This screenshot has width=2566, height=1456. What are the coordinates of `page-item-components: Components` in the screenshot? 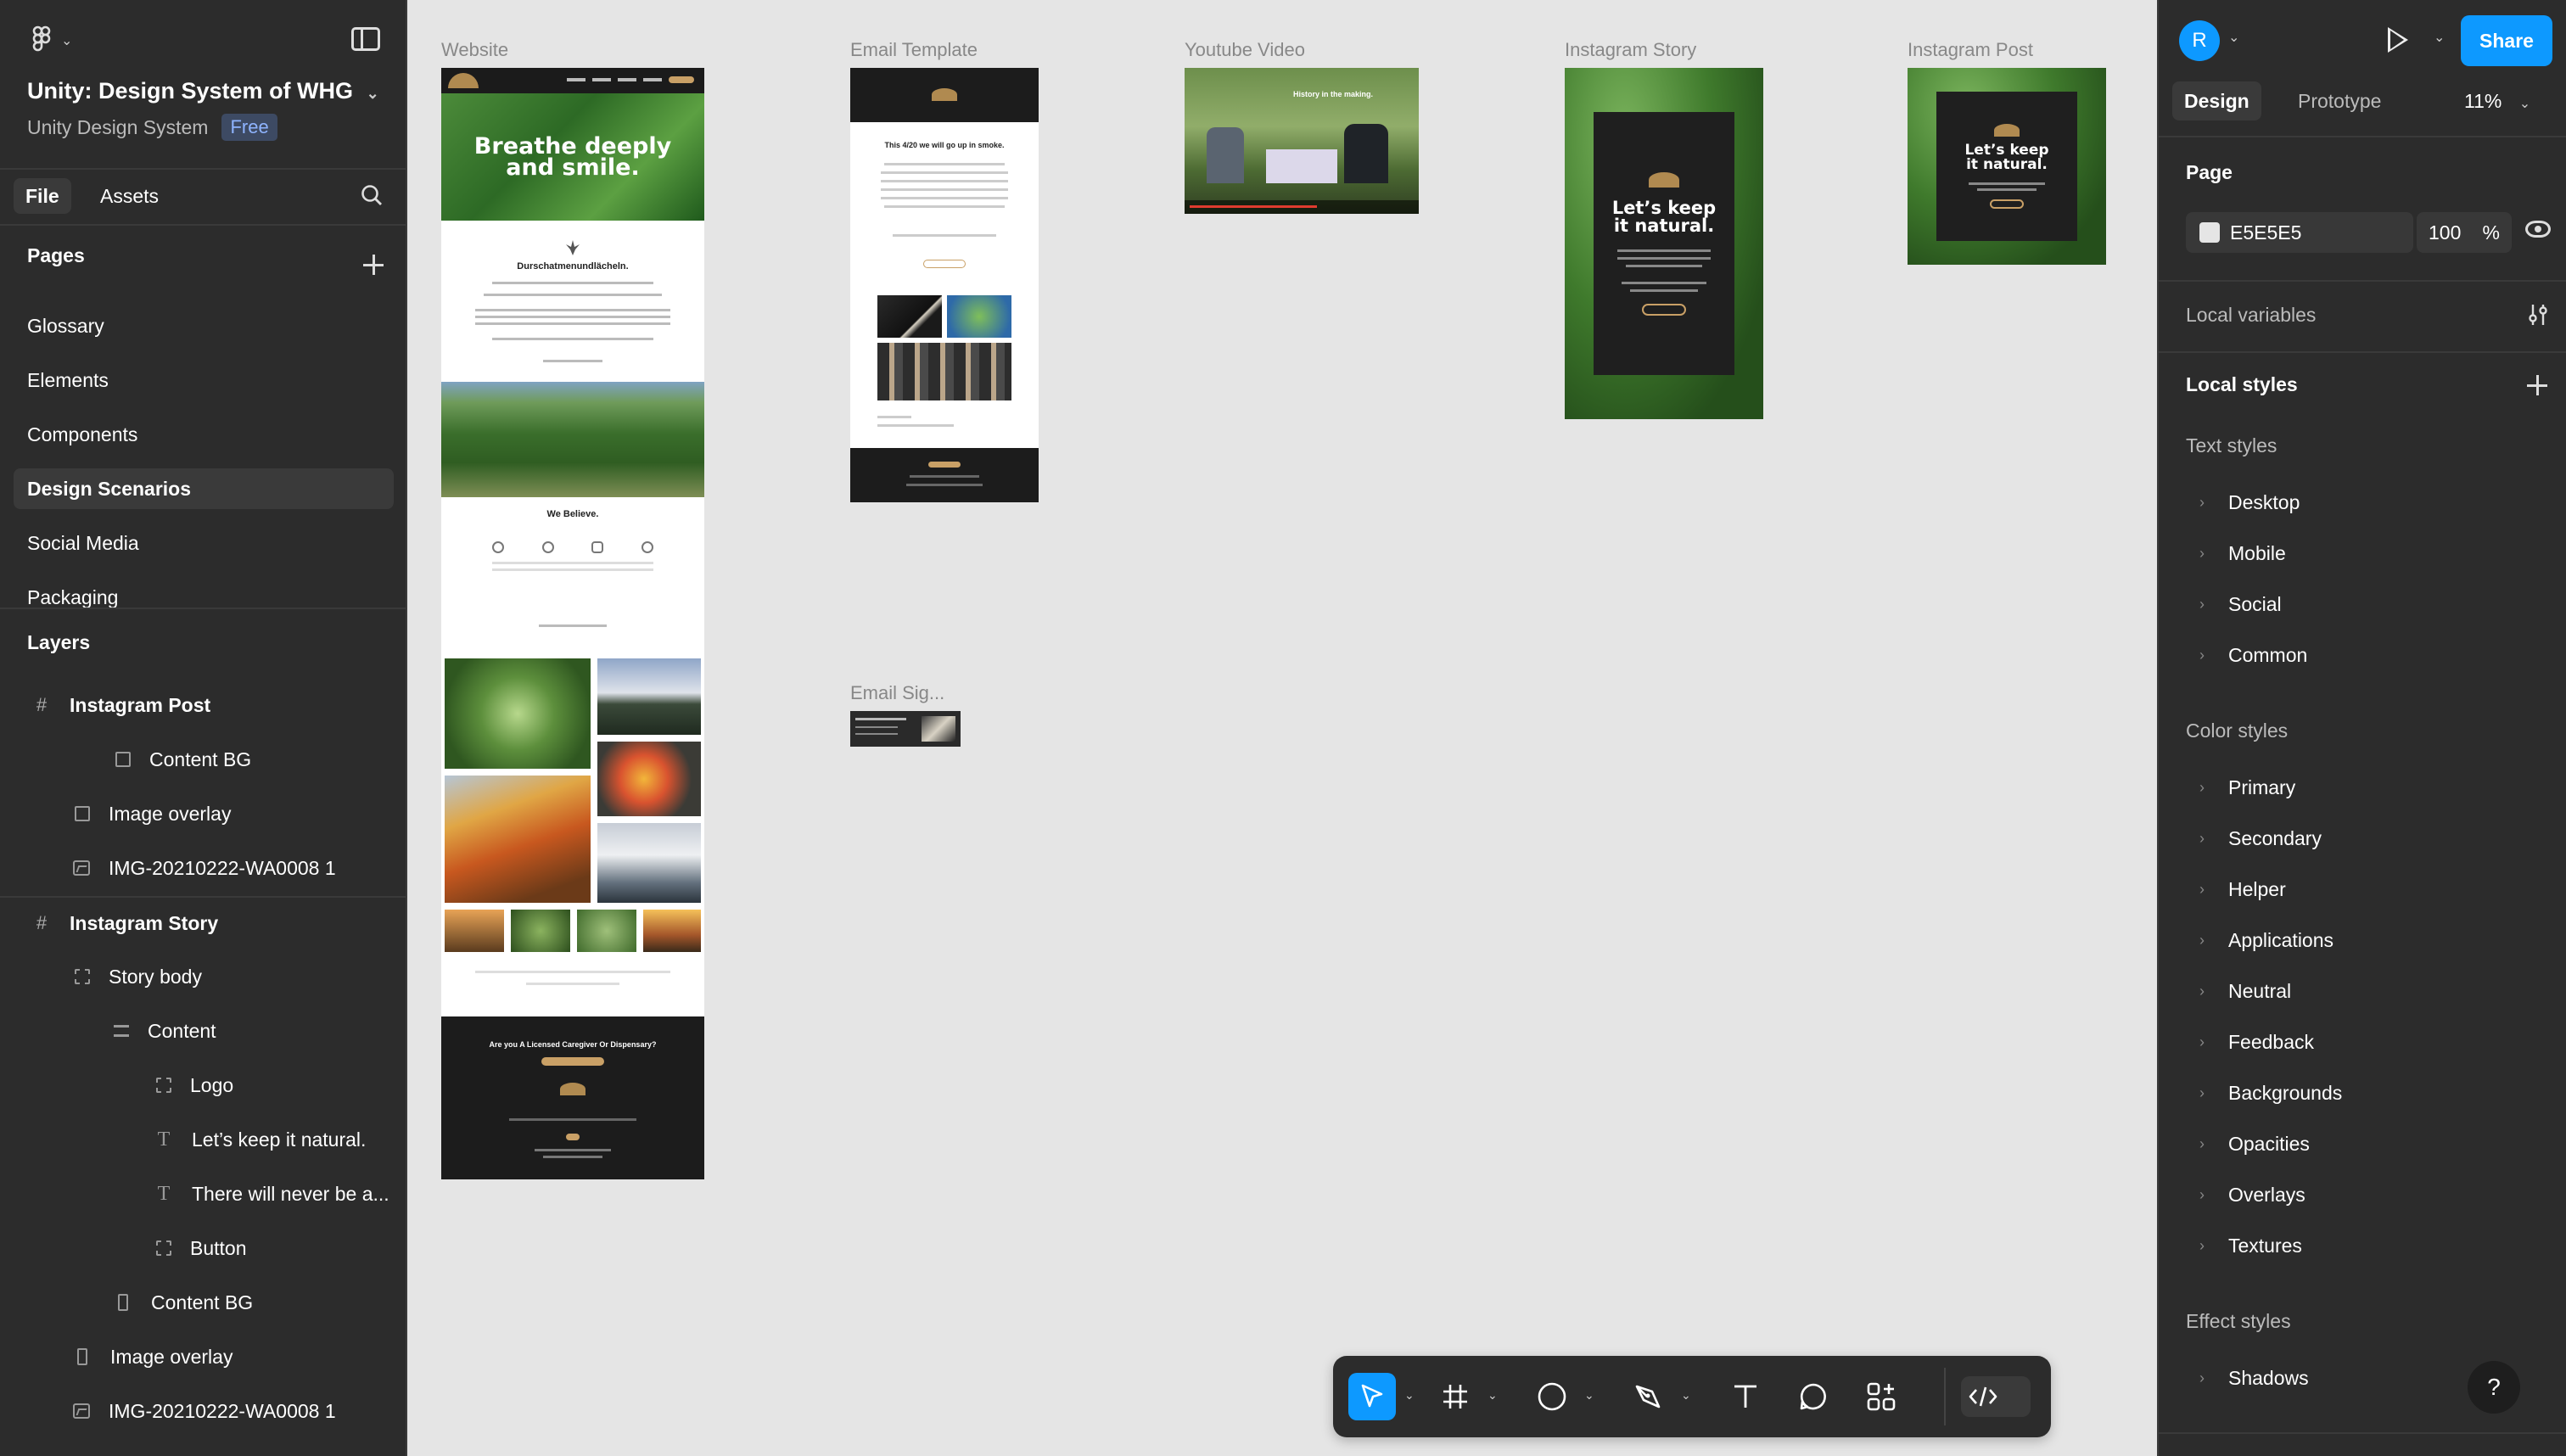 It's located at (204, 435).